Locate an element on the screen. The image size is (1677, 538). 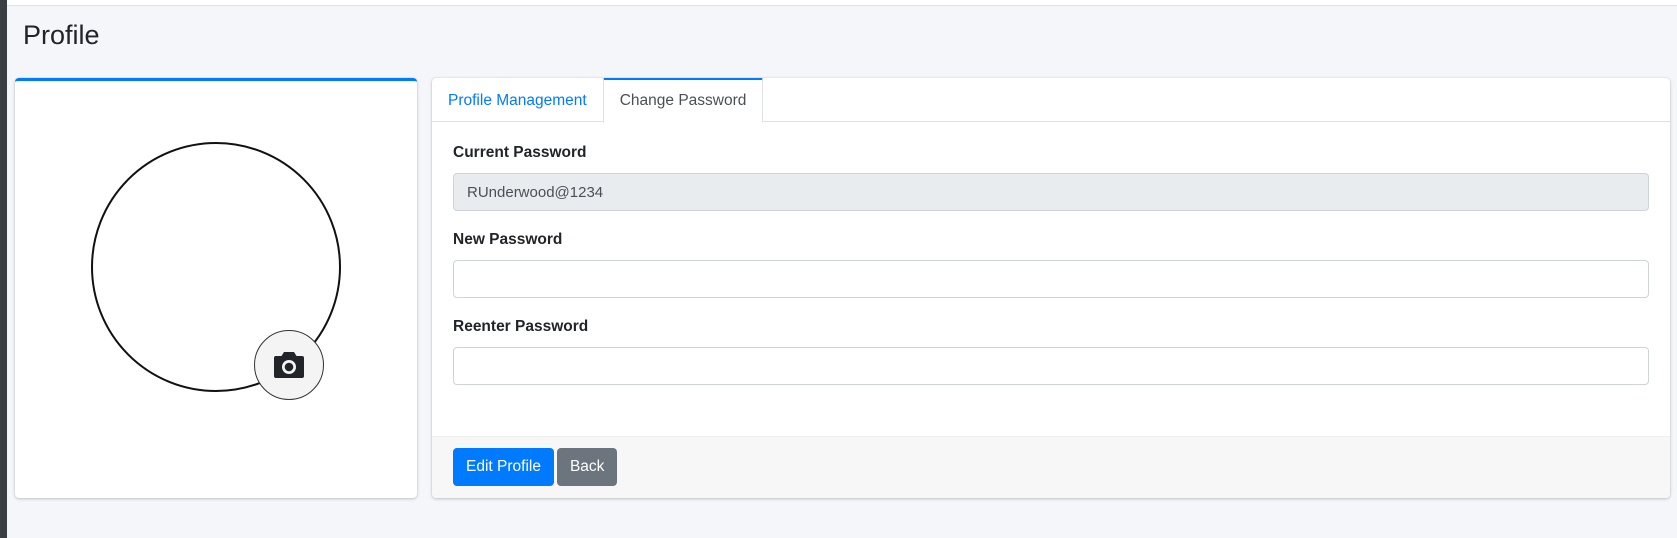
edit-profile-button: Edit Profile is located at coordinates (503, 467).